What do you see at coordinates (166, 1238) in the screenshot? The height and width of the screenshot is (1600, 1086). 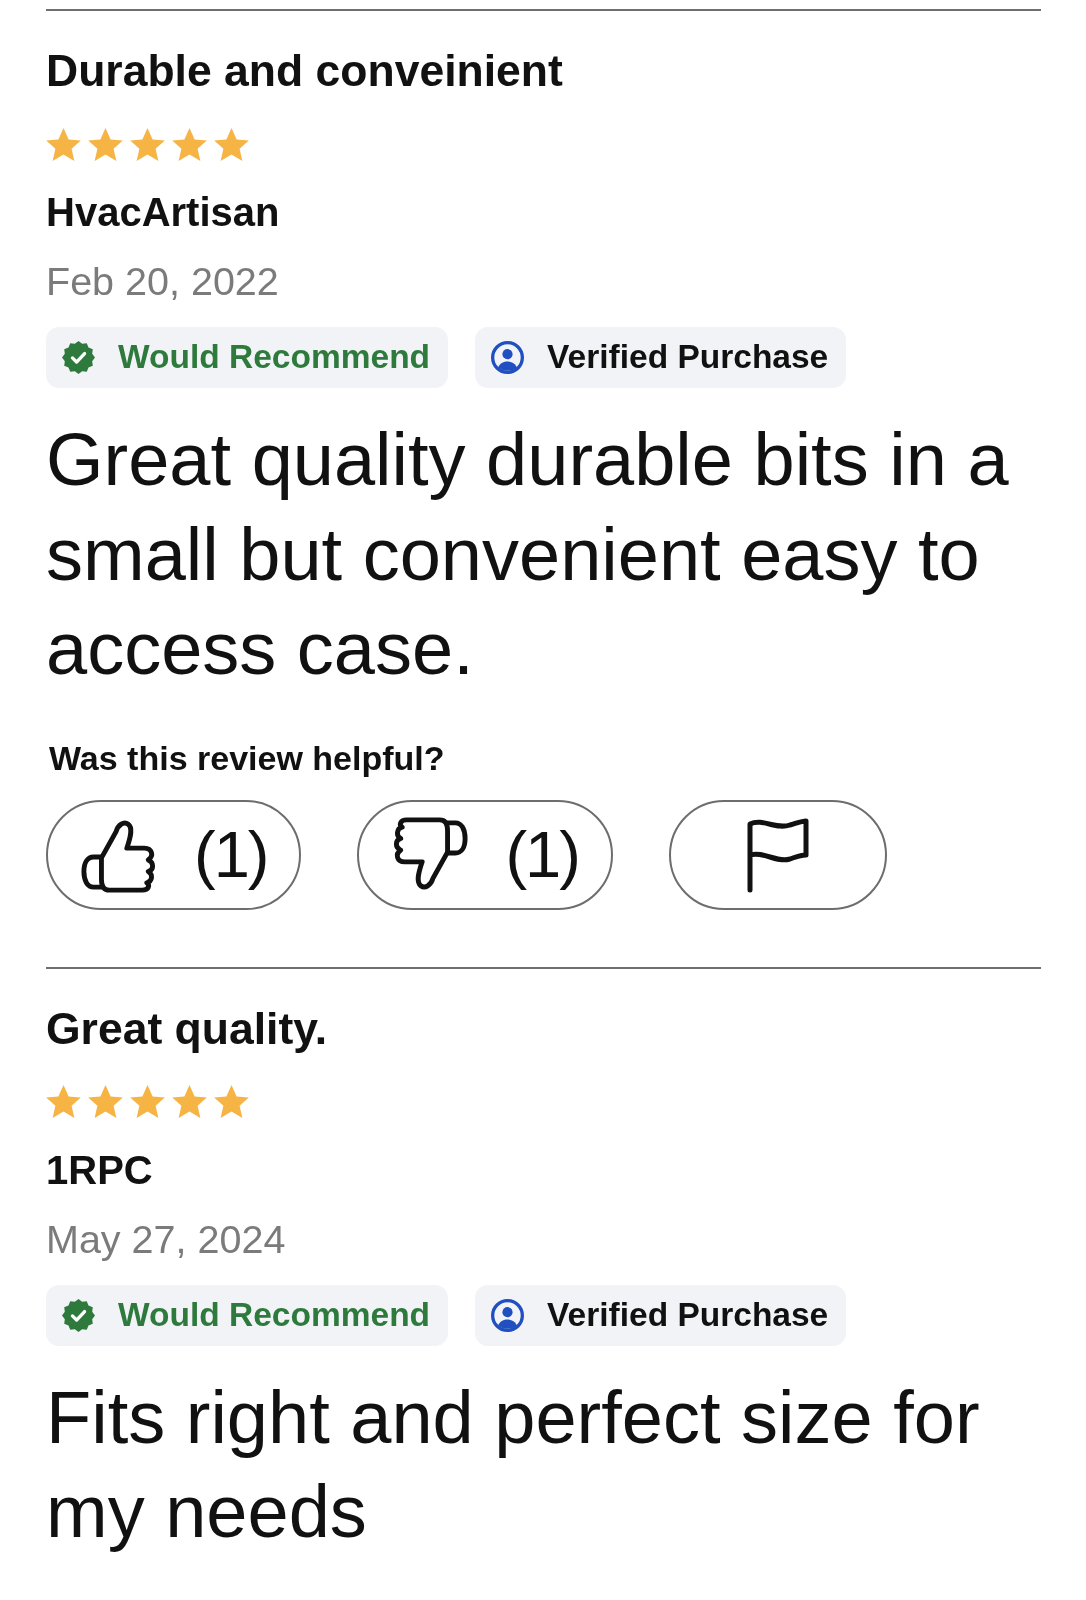 I see `review-date: May 27, 2024` at bounding box center [166, 1238].